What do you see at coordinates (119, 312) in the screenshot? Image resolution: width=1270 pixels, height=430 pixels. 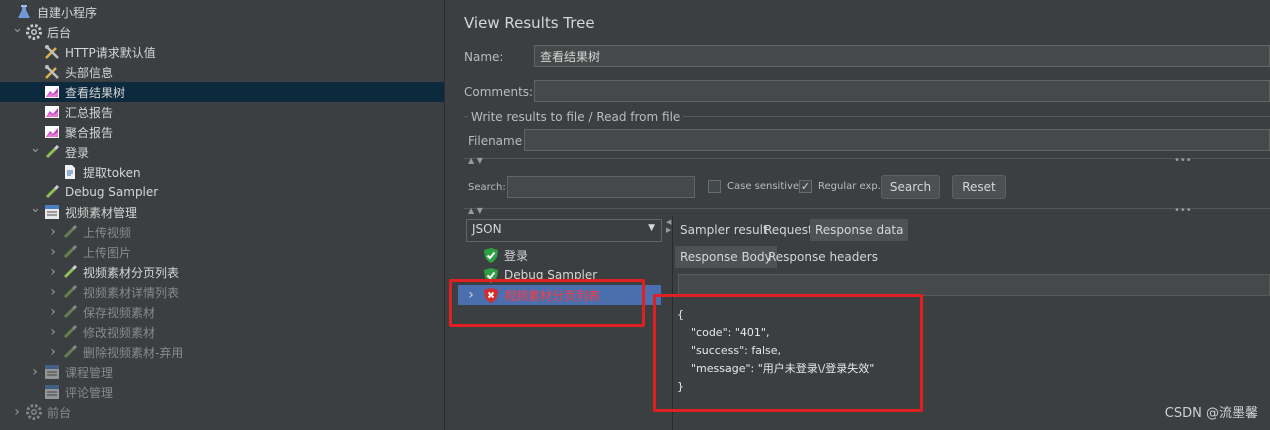 I see `tree-item-label: 保存视频素材` at bounding box center [119, 312].